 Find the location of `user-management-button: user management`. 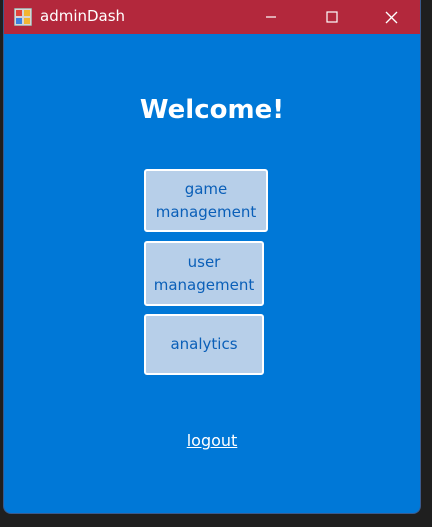

user-management-button: user management is located at coordinates (204, 273).